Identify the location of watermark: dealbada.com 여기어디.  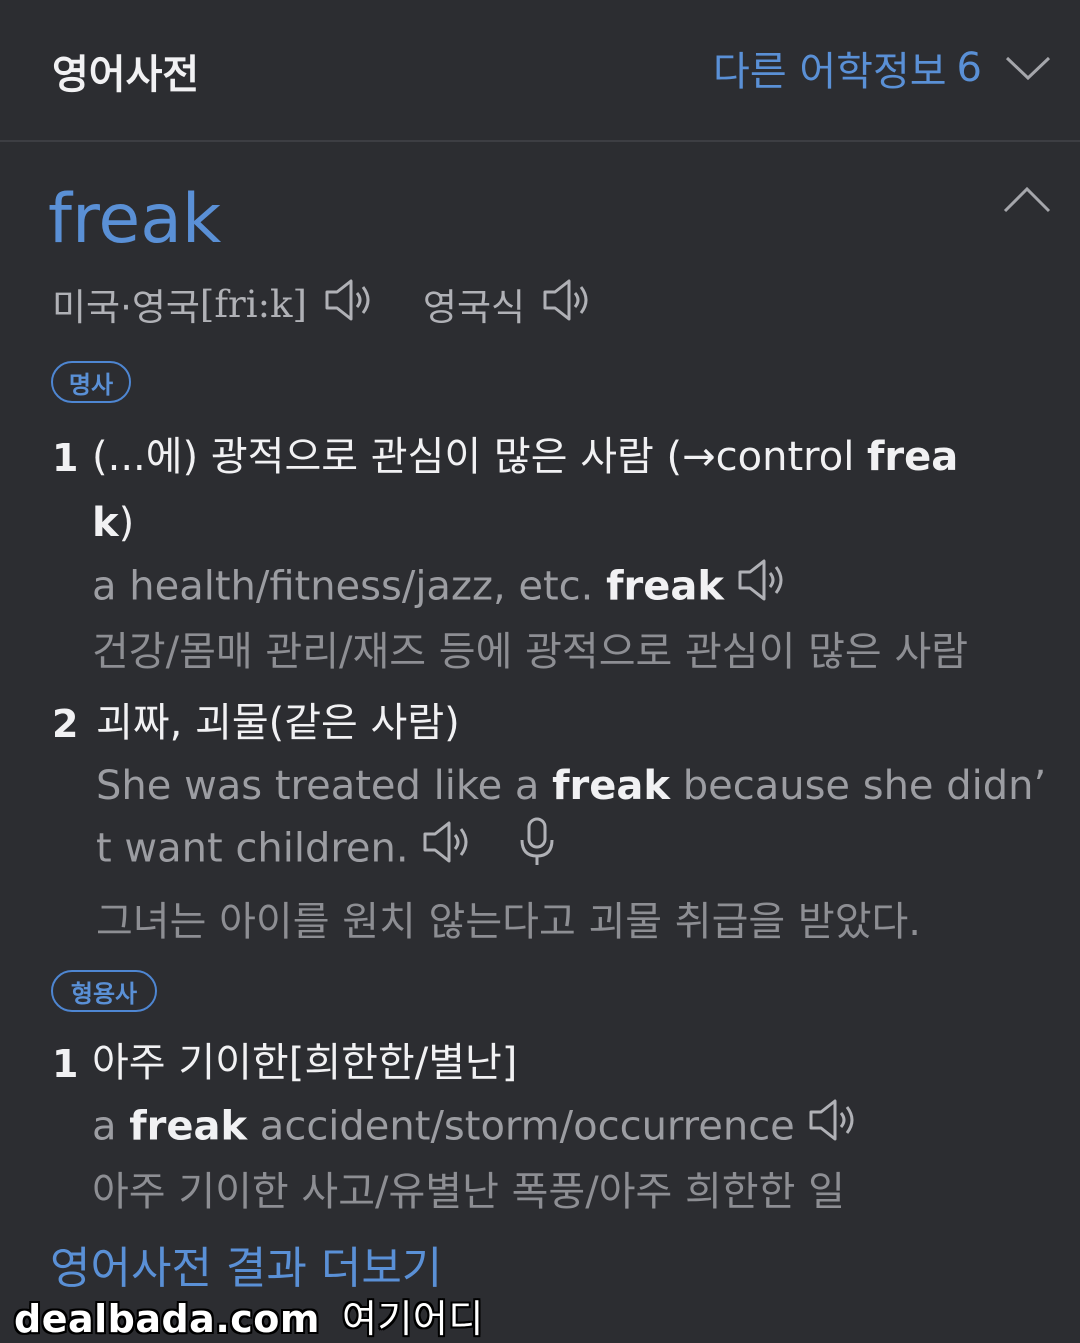
(249, 1315).